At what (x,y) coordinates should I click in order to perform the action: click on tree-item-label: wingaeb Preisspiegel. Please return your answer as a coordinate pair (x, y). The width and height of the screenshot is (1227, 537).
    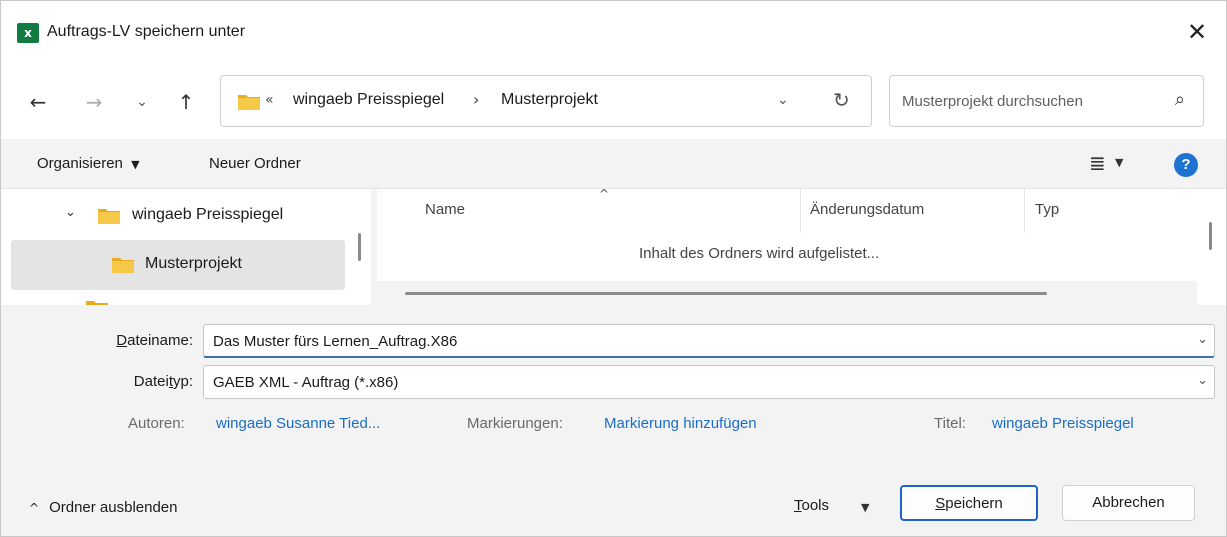
    Looking at the image, I should click on (208, 214).